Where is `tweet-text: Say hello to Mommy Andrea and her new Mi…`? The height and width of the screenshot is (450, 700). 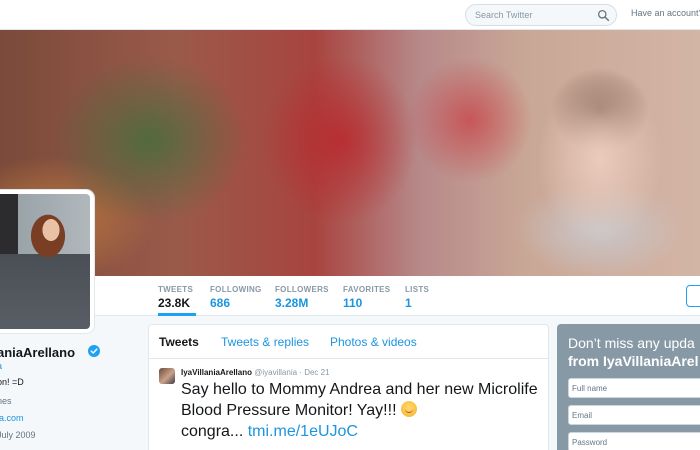 tweet-text: Say hello to Mommy Andrea and her new Mi… is located at coordinates (361, 410).